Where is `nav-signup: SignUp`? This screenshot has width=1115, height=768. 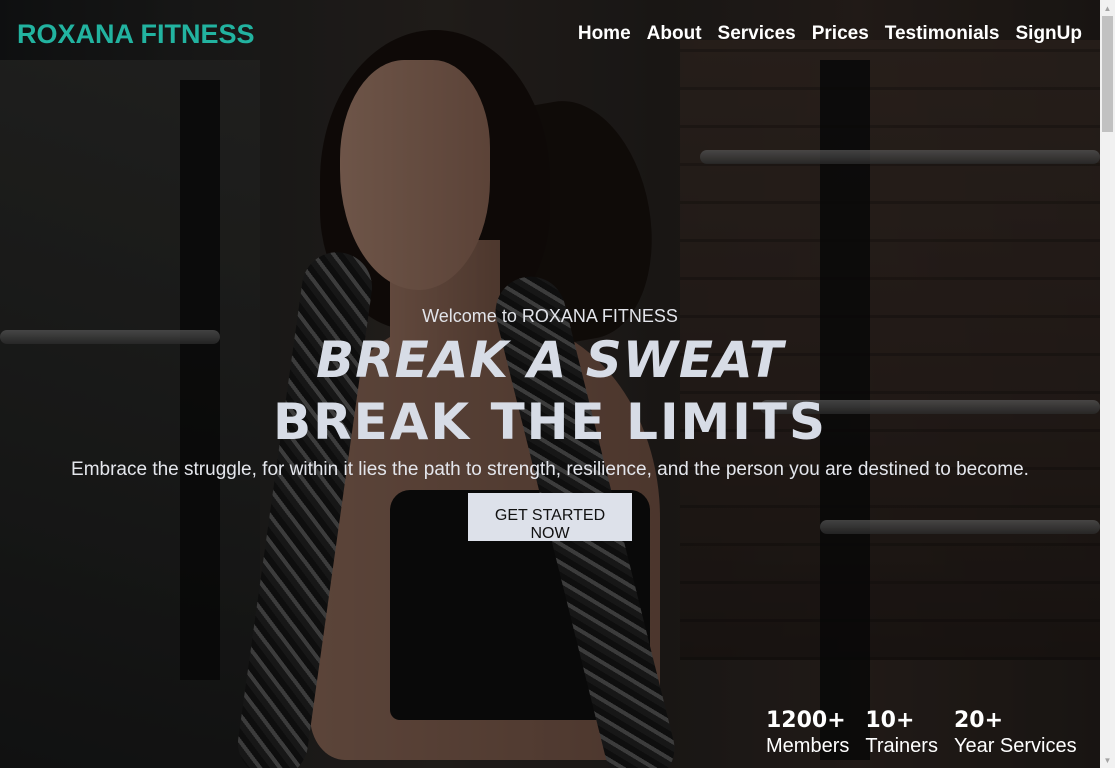
nav-signup: SignUp is located at coordinates (1049, 34).